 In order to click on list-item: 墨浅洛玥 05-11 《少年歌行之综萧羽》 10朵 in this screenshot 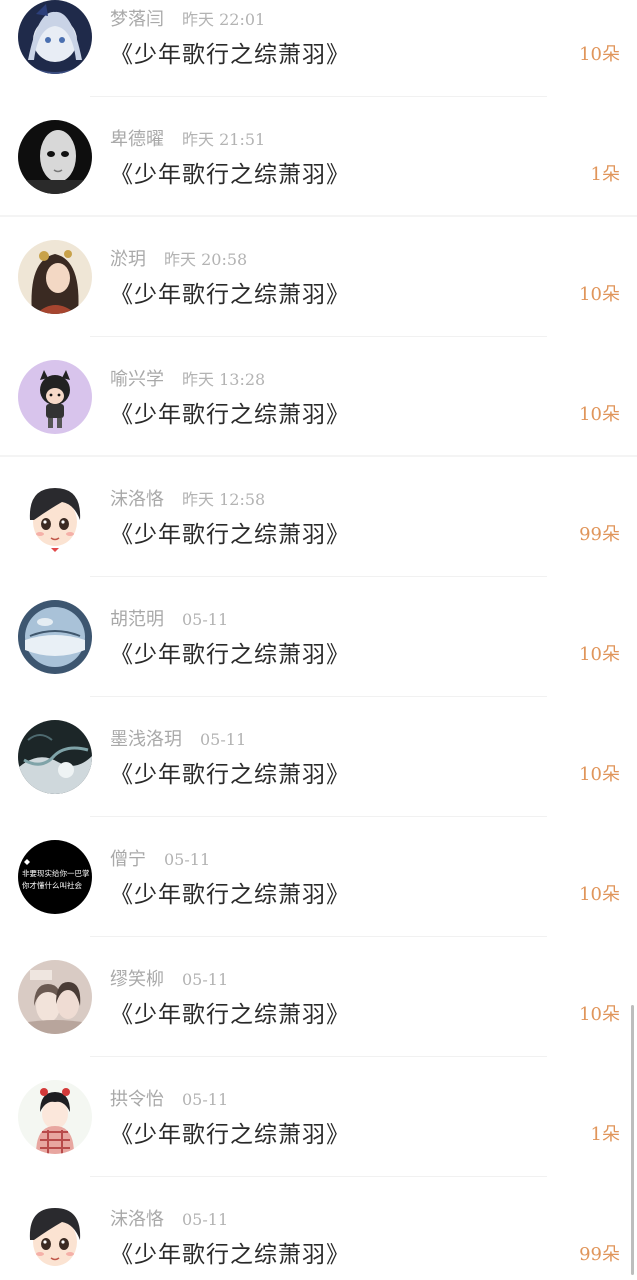, I will do `click(318, 757)`.